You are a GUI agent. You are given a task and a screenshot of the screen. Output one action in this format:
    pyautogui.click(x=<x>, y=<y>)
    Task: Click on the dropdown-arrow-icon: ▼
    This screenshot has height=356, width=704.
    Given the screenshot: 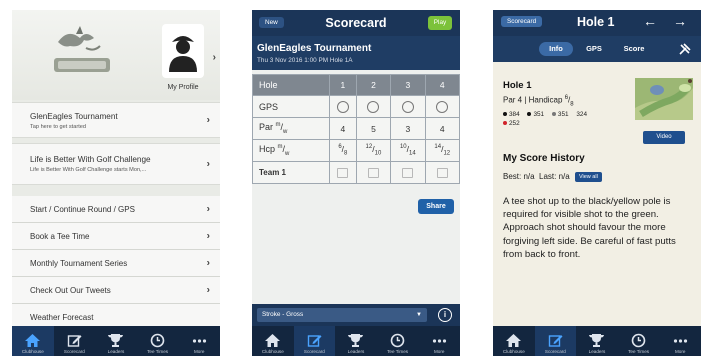 What is the action you would take?
    pyautogui.click(x=419, y=315)
    